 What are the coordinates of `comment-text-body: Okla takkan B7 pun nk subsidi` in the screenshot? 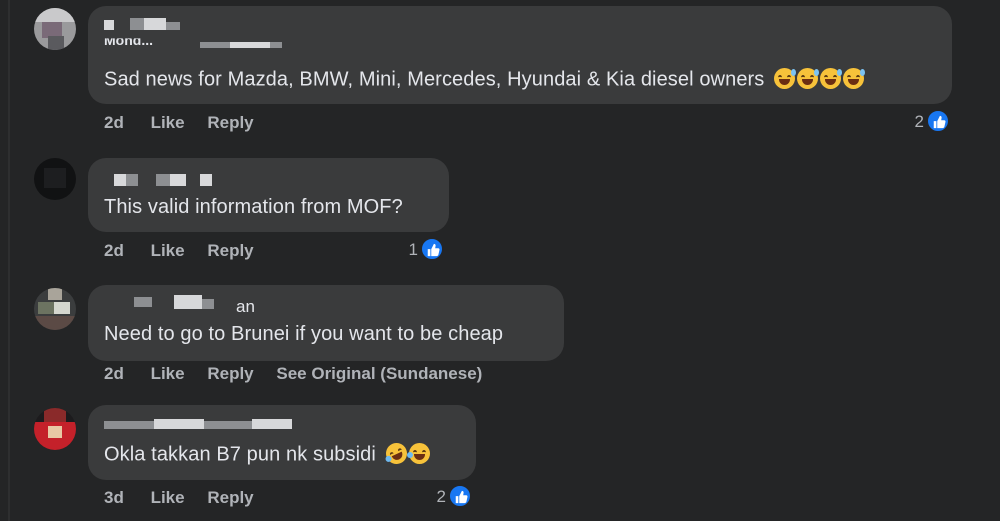 It's located at (240, 454).